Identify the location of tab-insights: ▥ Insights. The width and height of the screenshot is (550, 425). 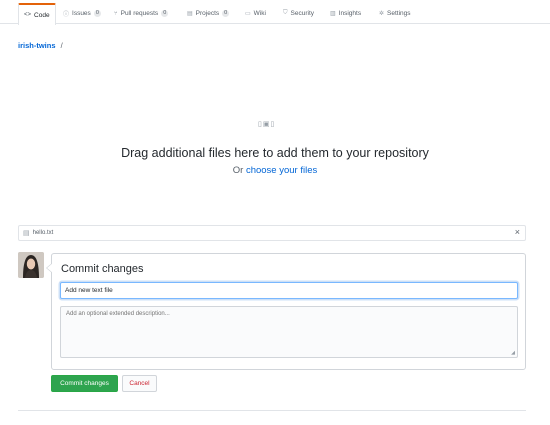
(345, 13).